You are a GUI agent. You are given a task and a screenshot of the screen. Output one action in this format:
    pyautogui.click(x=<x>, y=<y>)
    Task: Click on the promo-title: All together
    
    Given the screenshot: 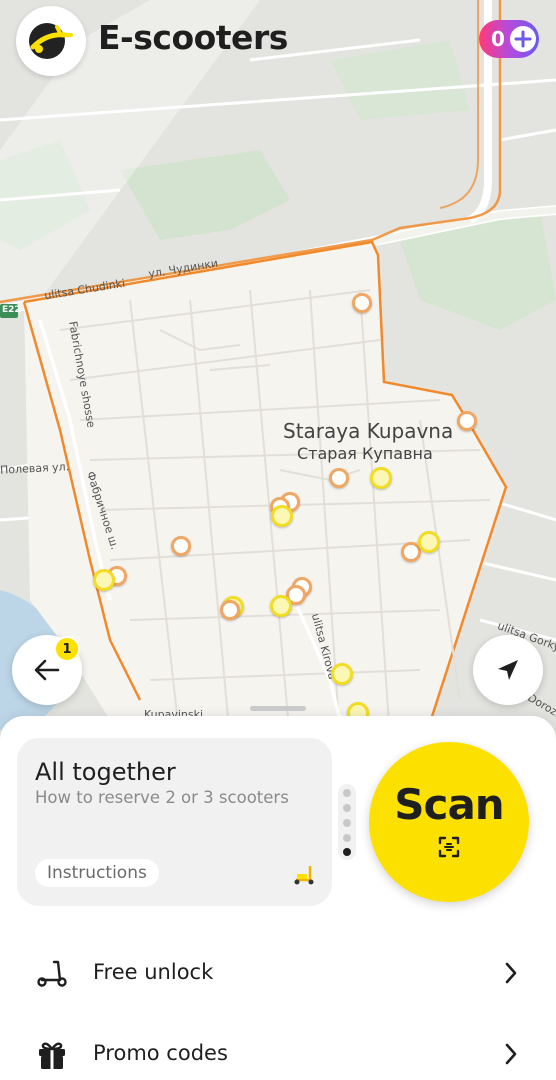 What is the action you would take?
    pyautogui.click(x=105, y=772)
    